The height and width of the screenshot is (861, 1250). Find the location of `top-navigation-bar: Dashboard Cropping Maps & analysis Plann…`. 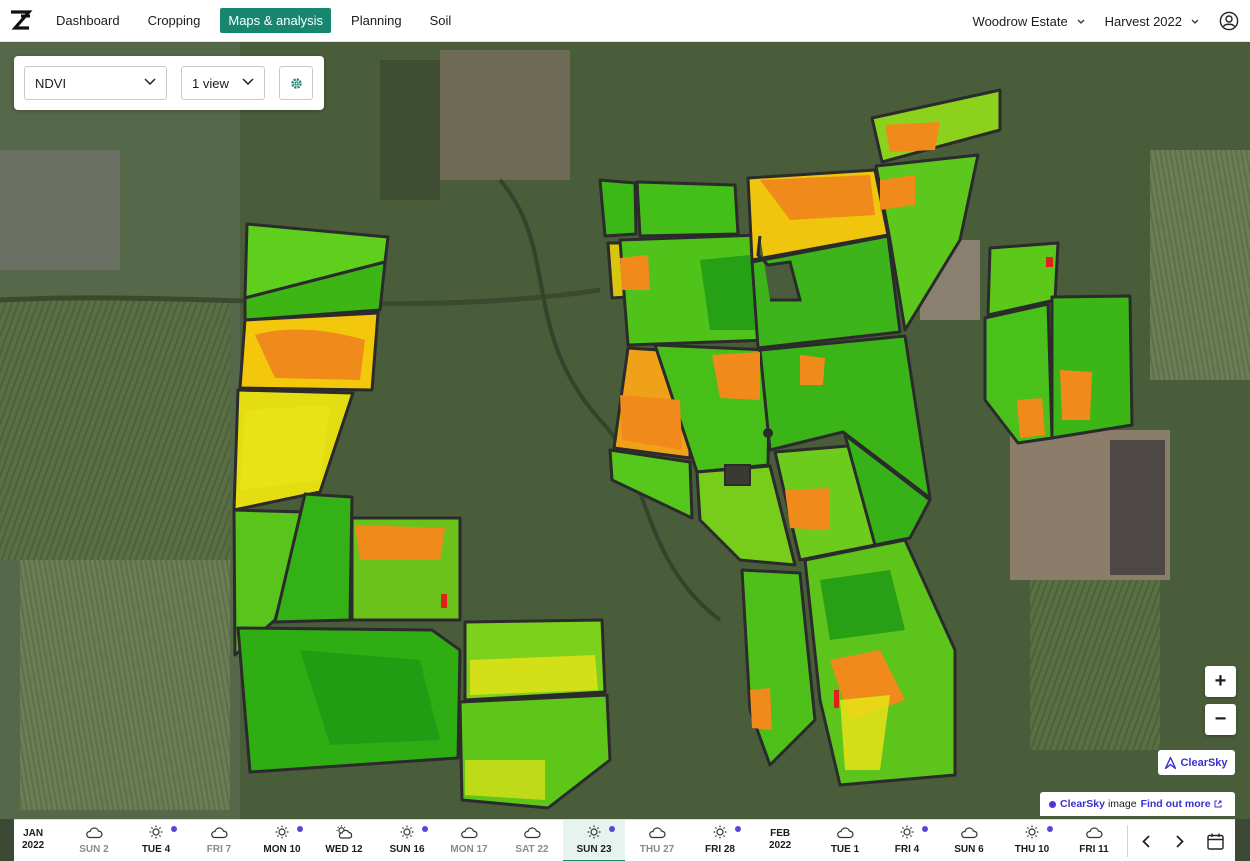

top-navigation-bar: Dashboard Cropping Maps & analysis Plann… is located at coordinates (625, 21).